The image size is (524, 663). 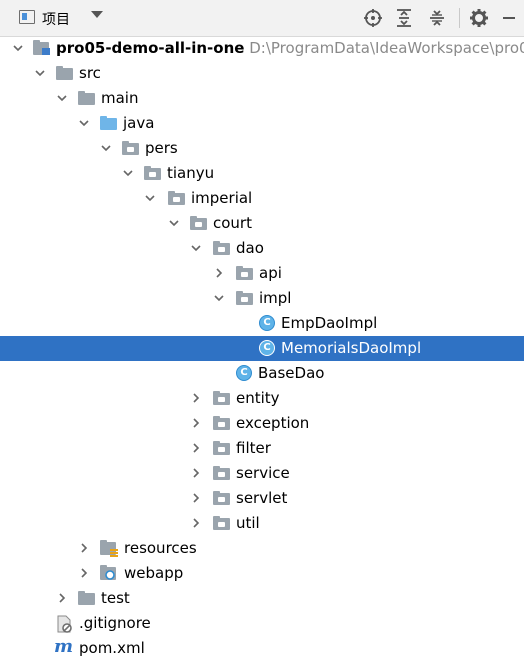 I want to click on tree-item-tianyu: tianyu, so click(x=262, y=173).